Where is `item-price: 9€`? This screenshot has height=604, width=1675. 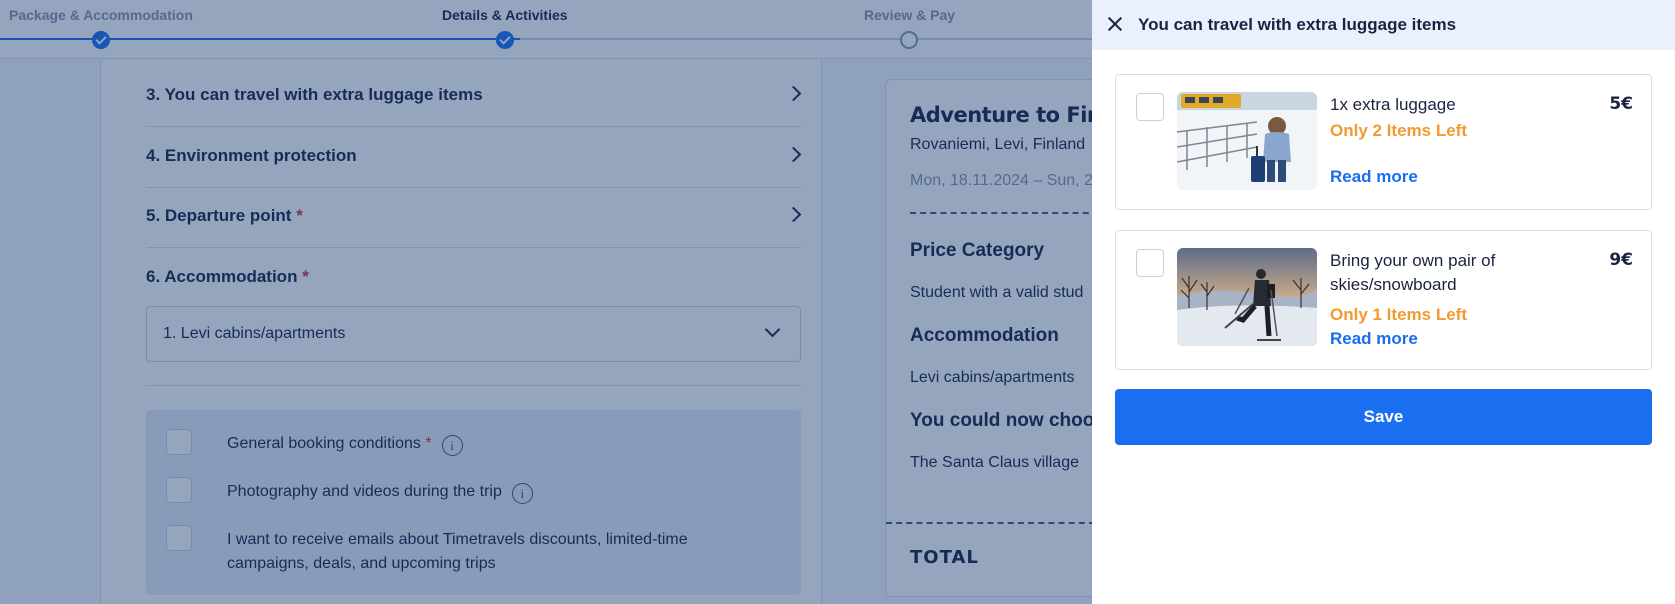 item-price: 9€ is located at coordinates (1621, 260).